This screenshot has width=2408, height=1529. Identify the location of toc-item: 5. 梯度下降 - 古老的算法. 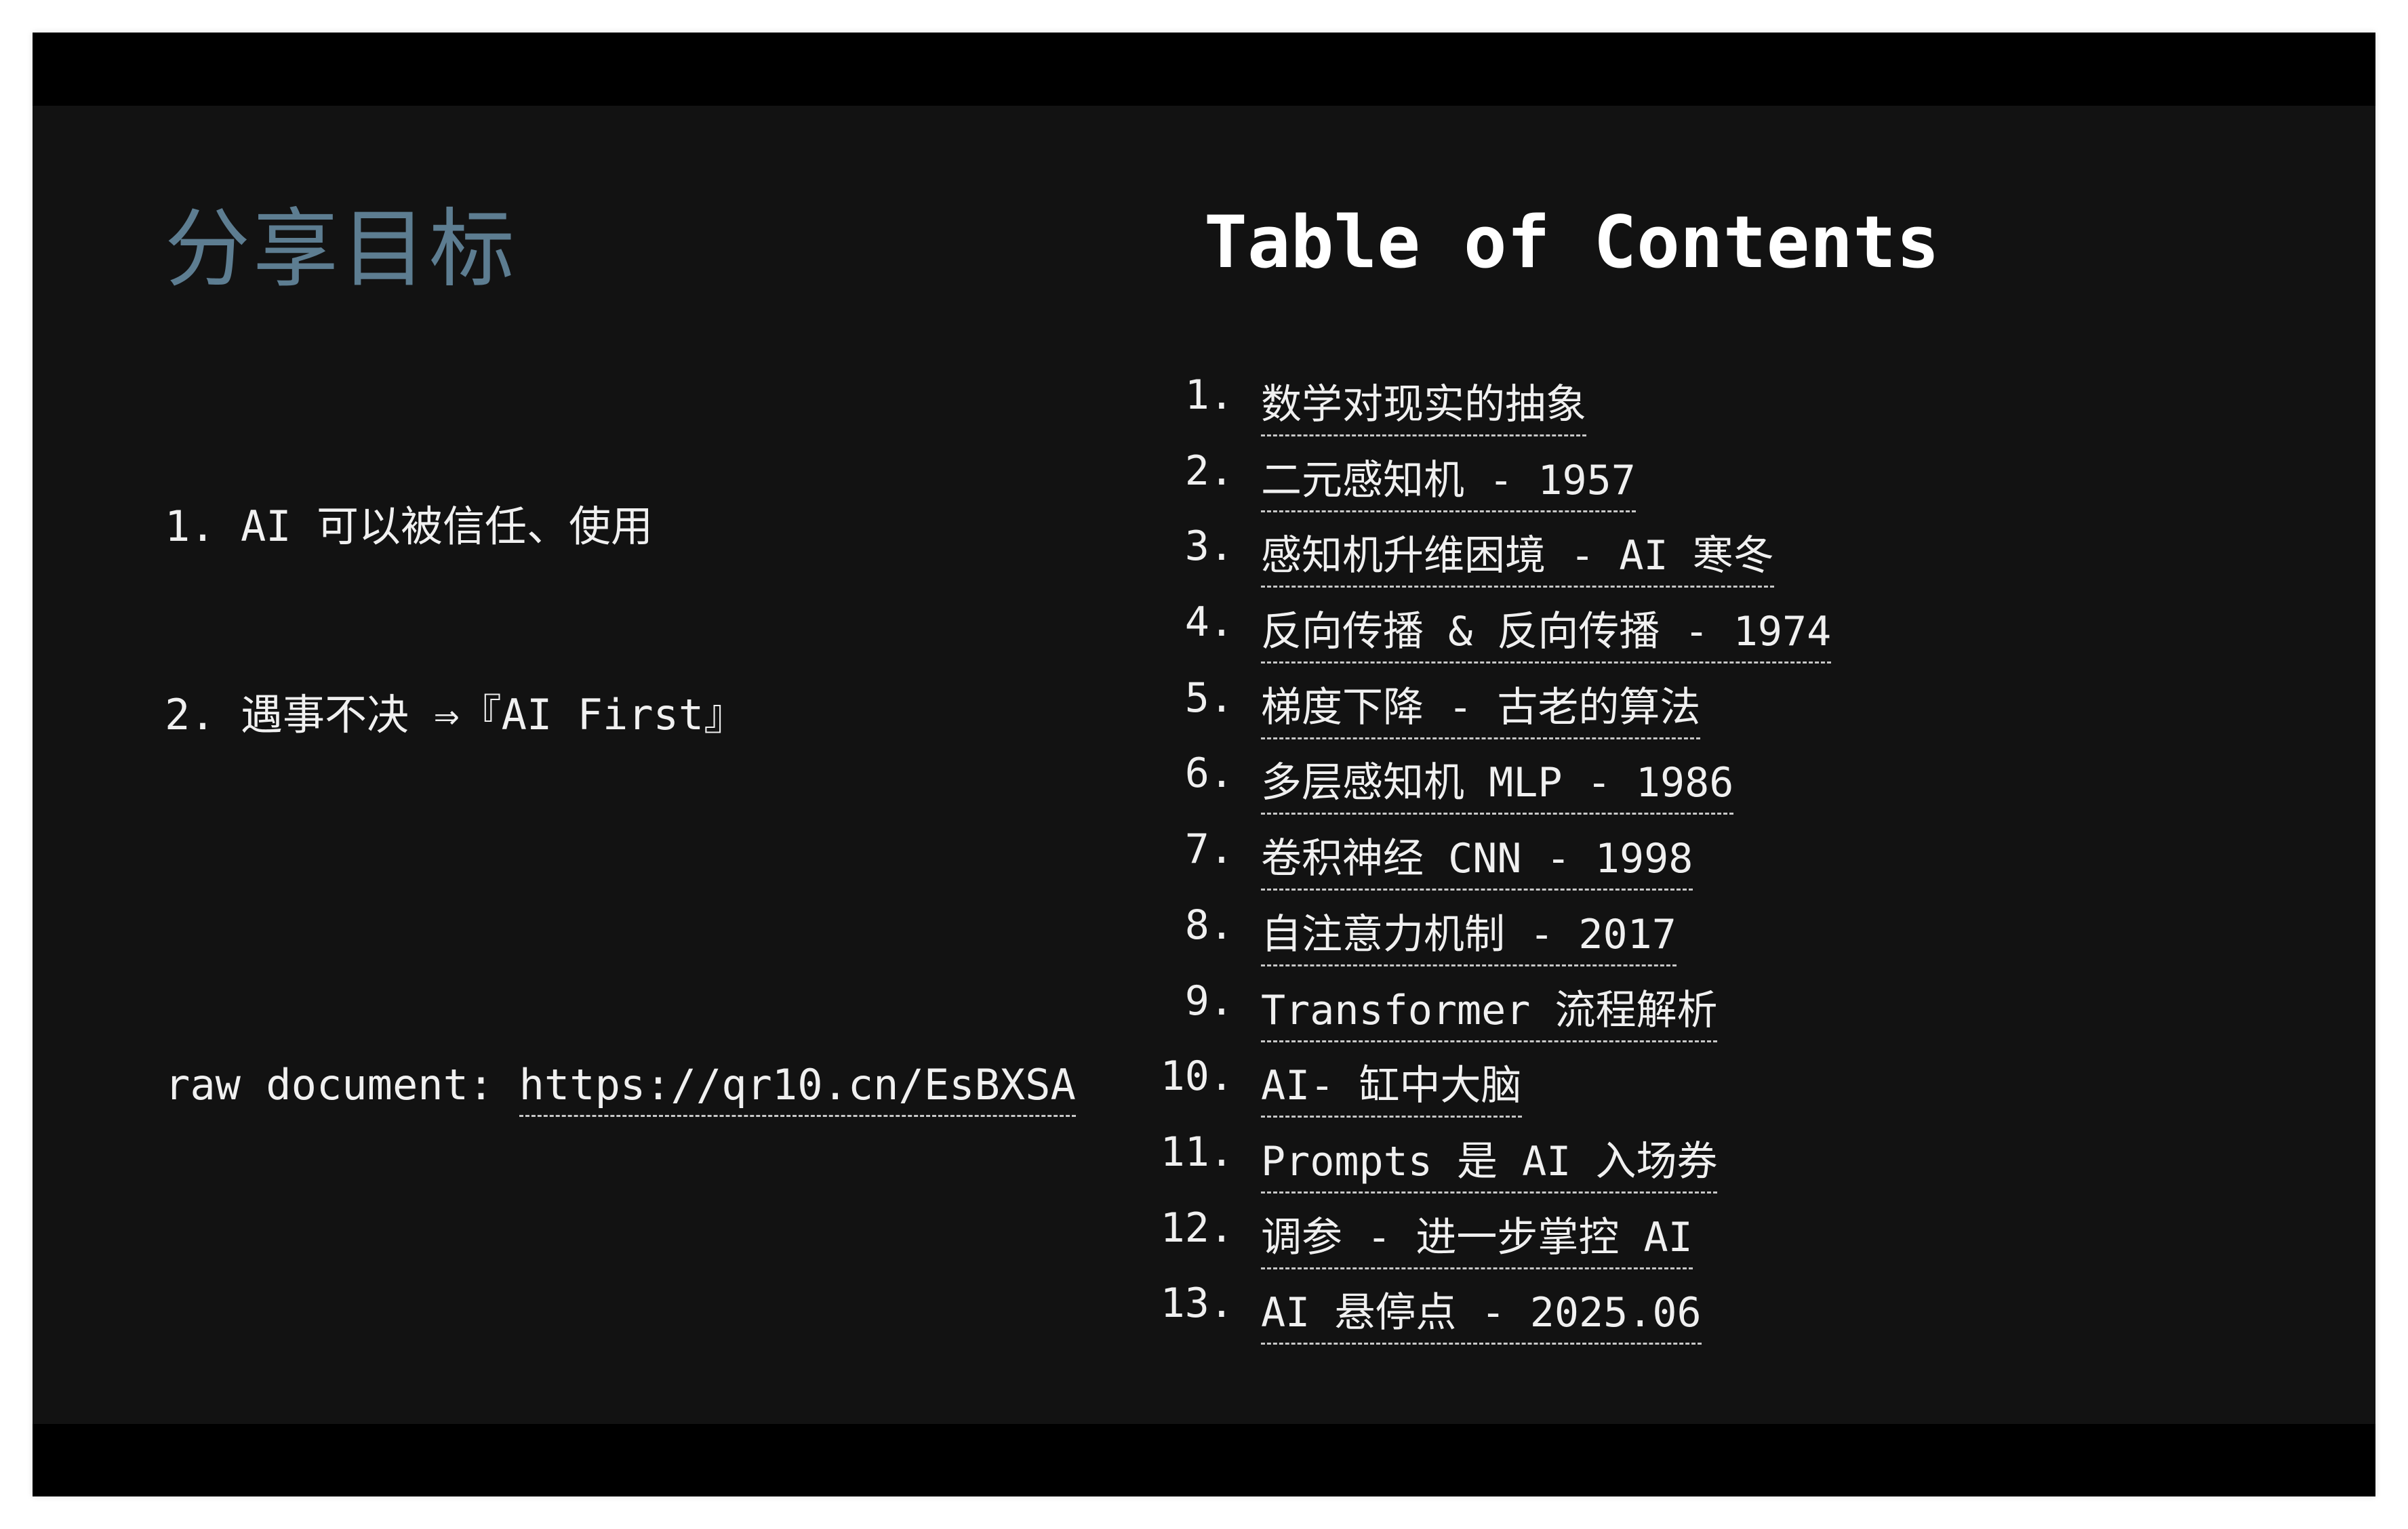
(1686, 712).